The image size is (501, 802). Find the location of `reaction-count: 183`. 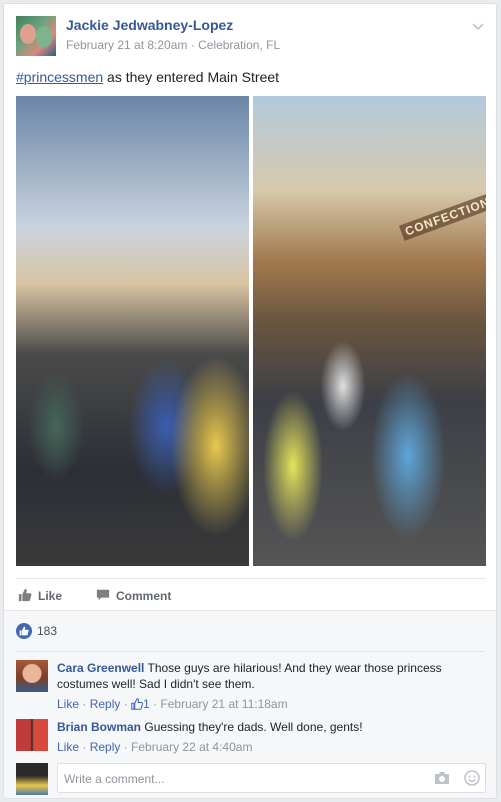

reaction-count: 183 is located at coordinates (47, 631).